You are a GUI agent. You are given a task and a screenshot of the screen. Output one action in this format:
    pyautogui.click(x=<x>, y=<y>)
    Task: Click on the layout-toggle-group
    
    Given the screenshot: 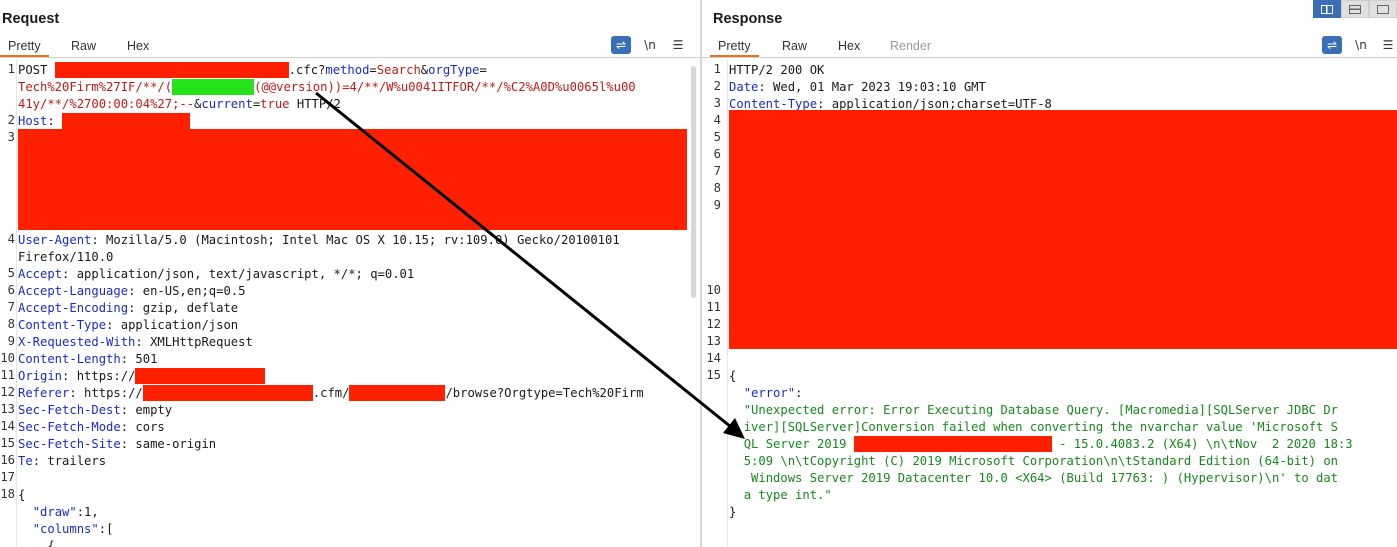 What is the action you would take?
    pyautogui.click(x=1355, y=9)
    